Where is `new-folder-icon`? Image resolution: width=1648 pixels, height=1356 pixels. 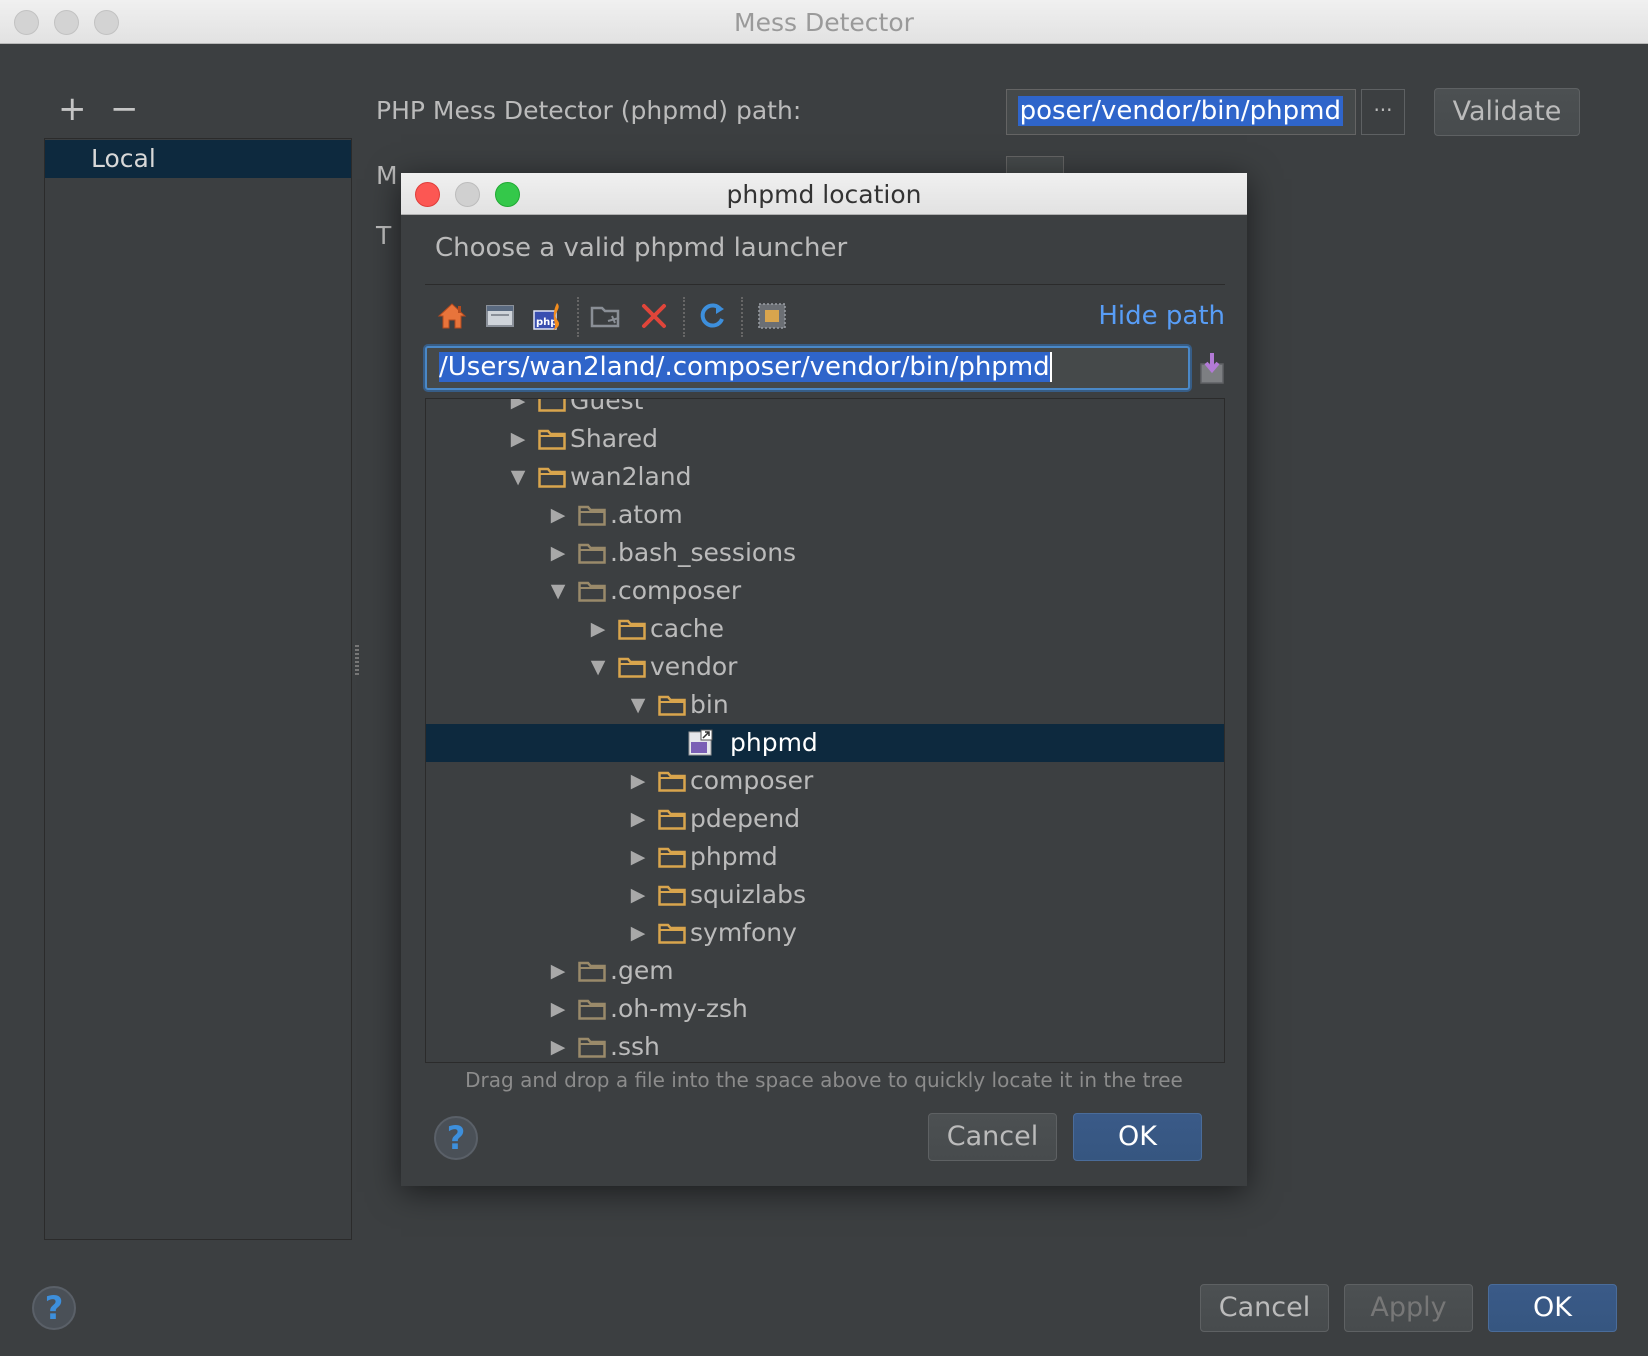
new-folder-icon is located at coordinates (606, 316).